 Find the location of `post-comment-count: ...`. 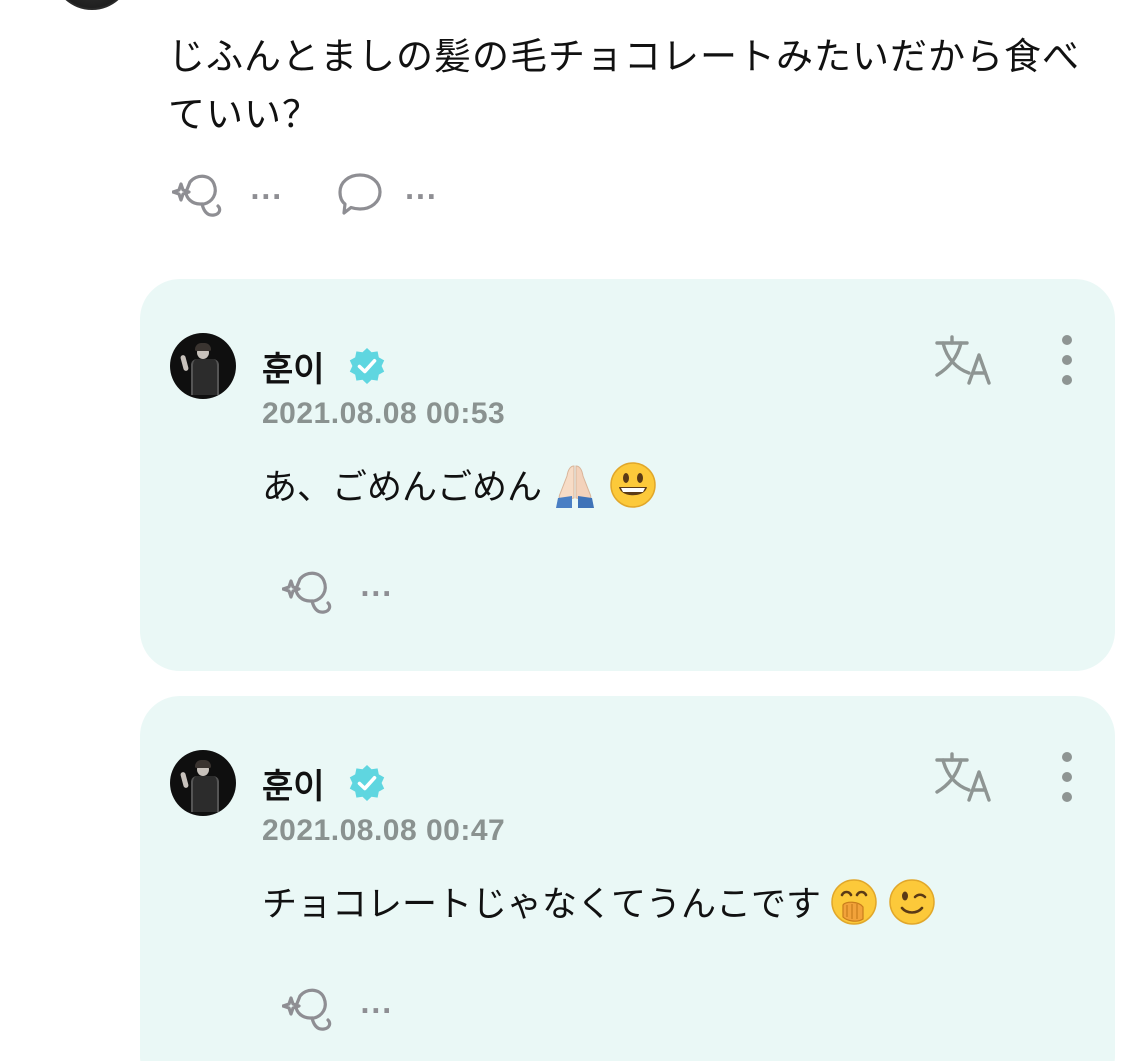

post-comment-count: ... is located at coordinates (421, 191).